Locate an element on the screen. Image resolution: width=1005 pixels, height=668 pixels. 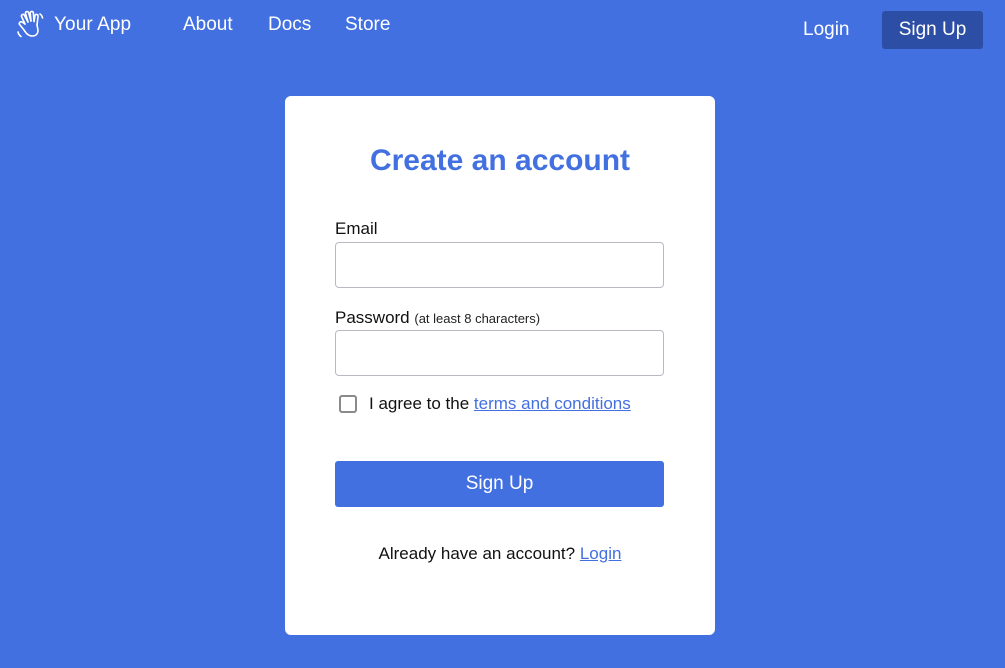
waving-hand-icon is located at coordinates (30, 25).